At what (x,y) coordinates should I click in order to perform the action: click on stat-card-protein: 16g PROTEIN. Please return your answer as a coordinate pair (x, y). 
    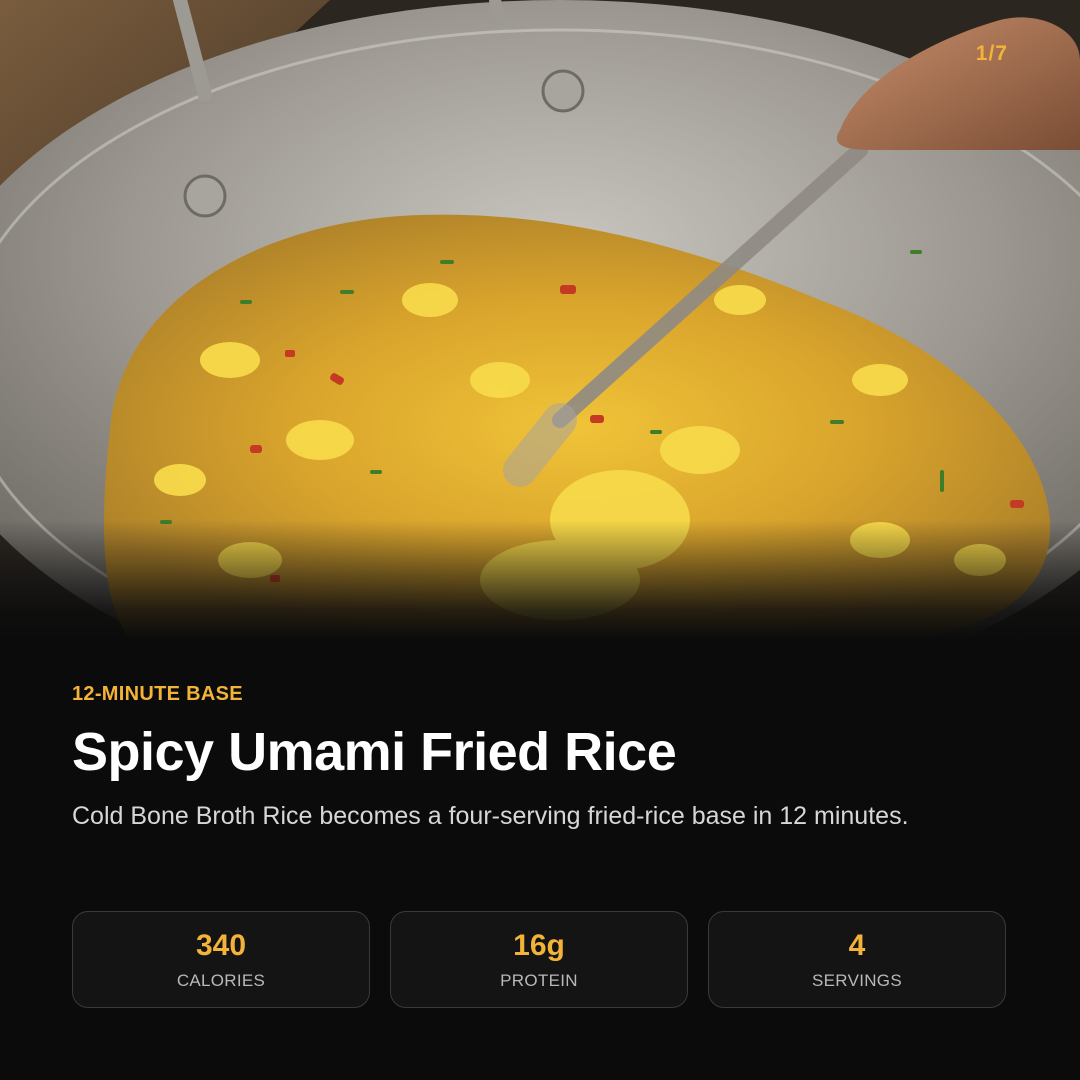
    Looking at the image, I should click on (539, 959).